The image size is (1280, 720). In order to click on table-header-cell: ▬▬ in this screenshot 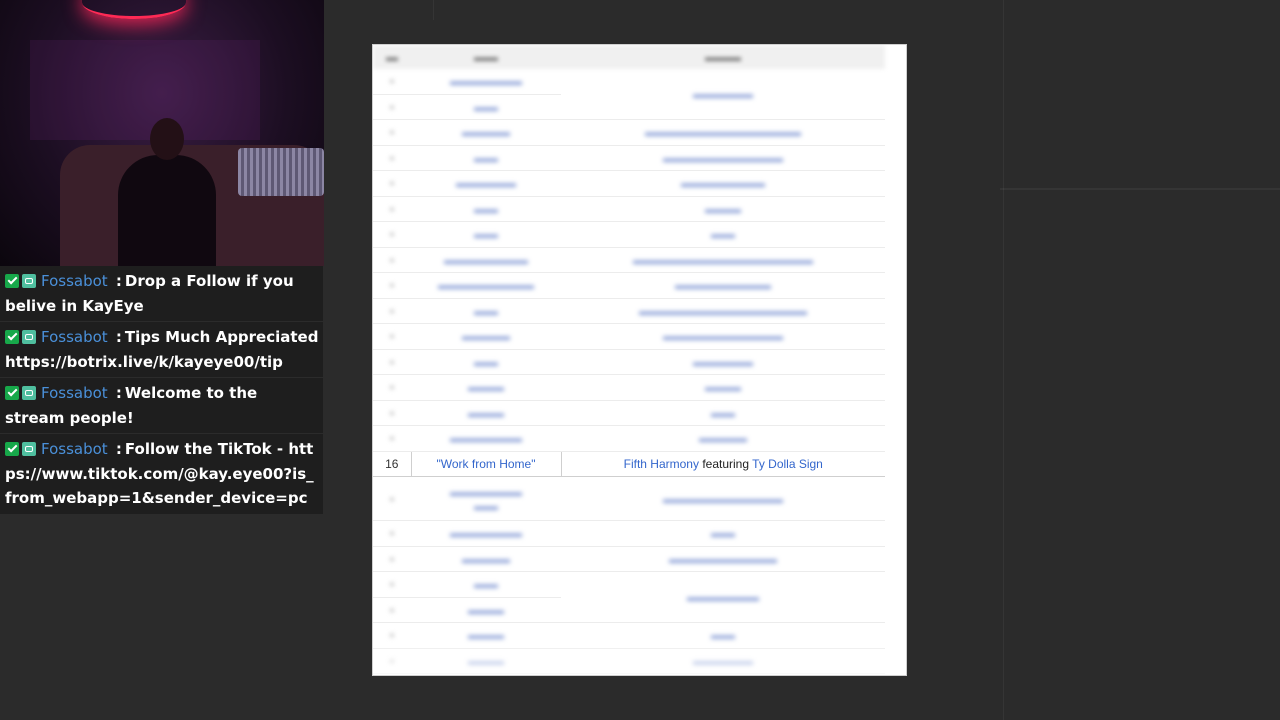, I will do `click(486, 57)`.